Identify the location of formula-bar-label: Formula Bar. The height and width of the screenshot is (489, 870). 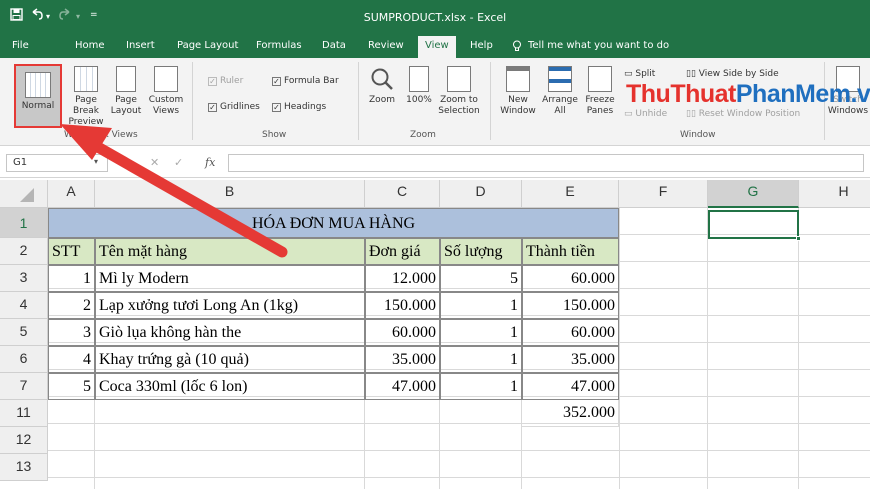
(311, 81).